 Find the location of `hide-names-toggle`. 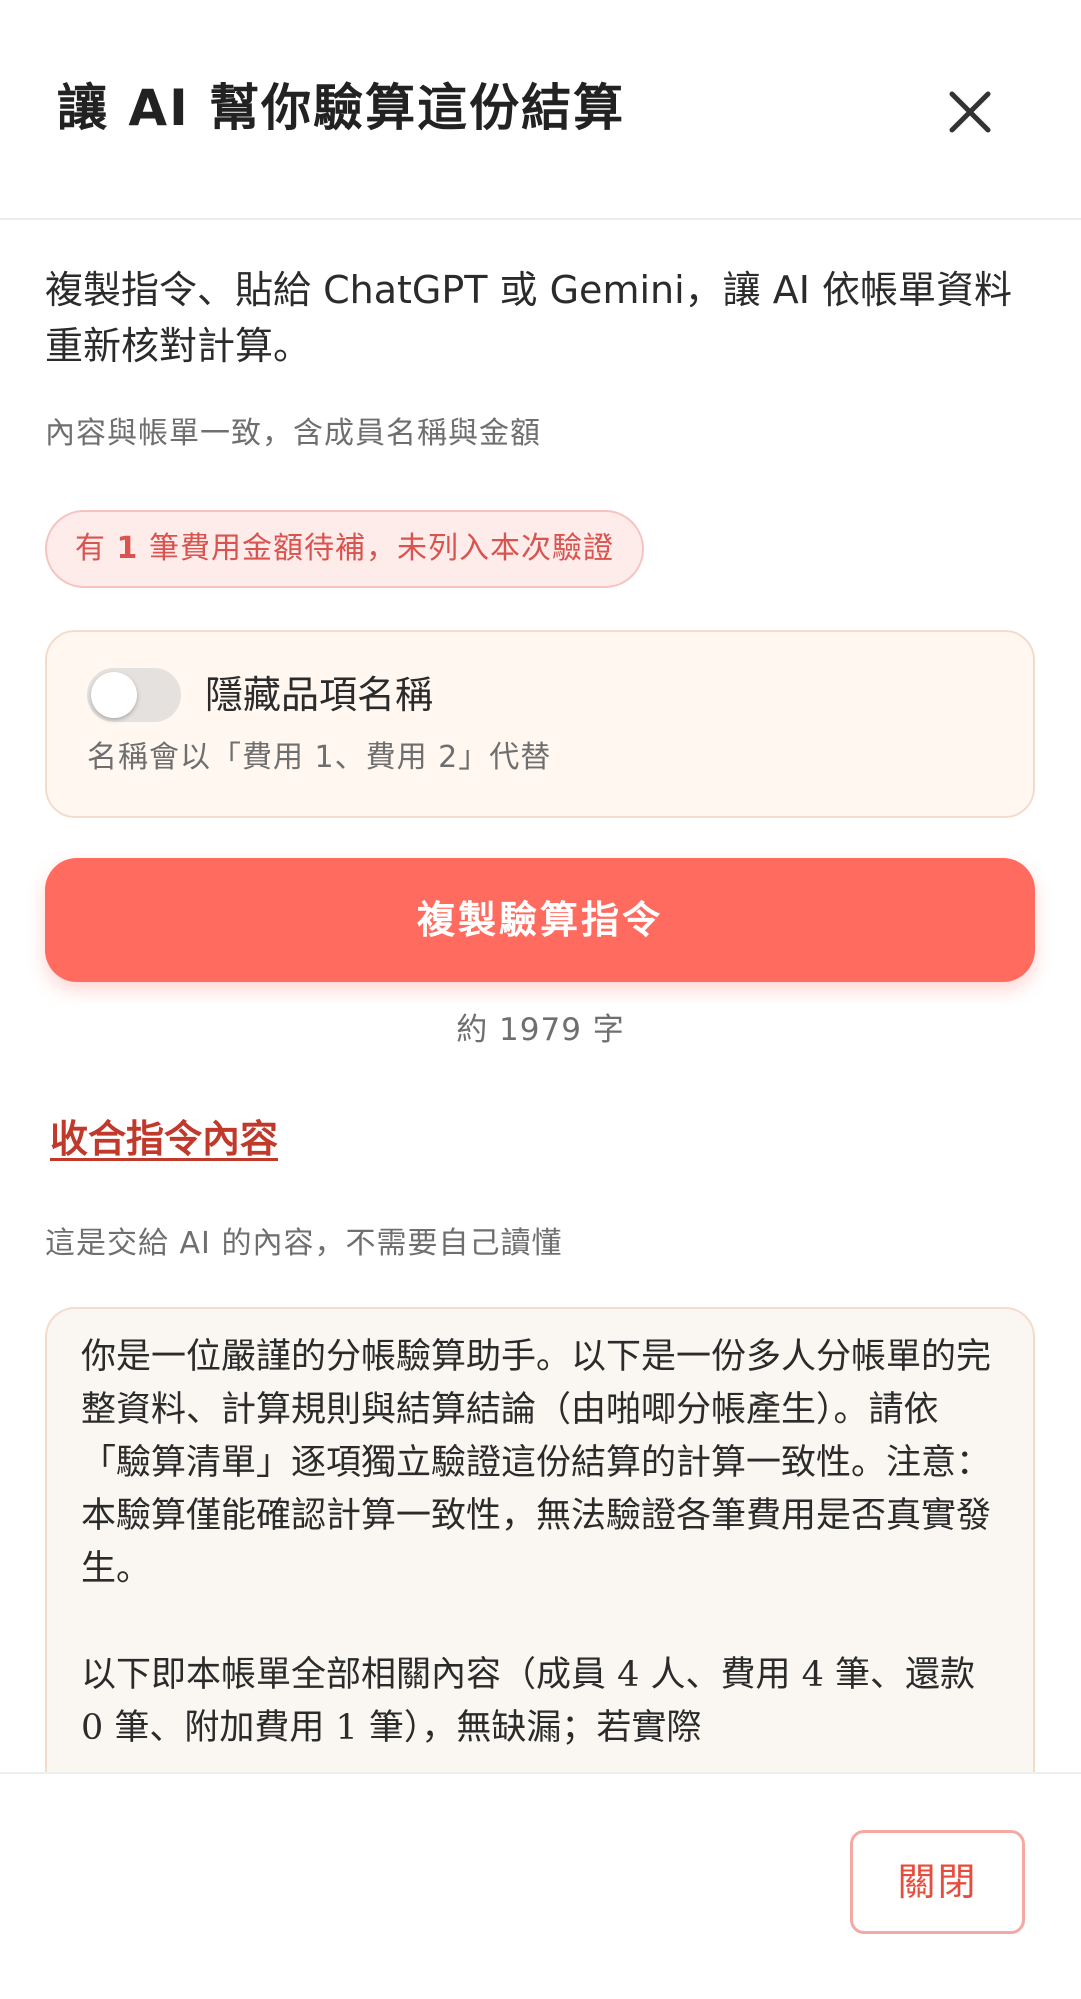

hide-names-toggle is located at coordinates (134, 695).